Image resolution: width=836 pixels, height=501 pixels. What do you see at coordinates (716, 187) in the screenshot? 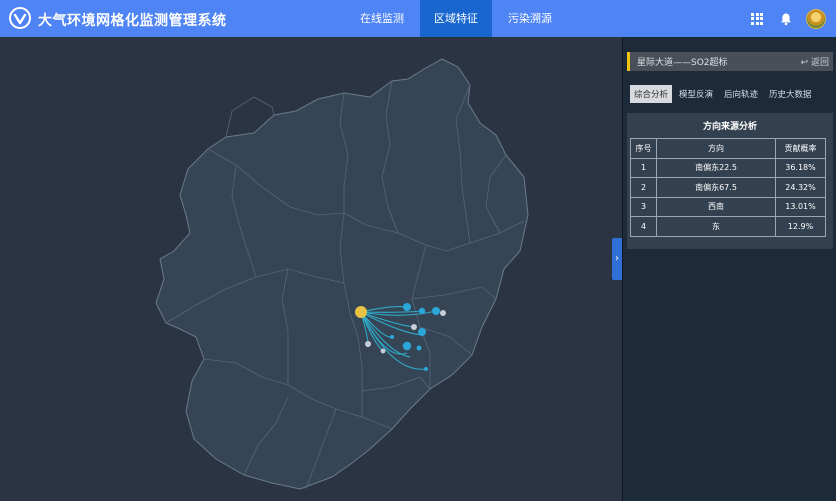
I see `cell-direction: 南偏东67.5` at bounding box center [716, 187].